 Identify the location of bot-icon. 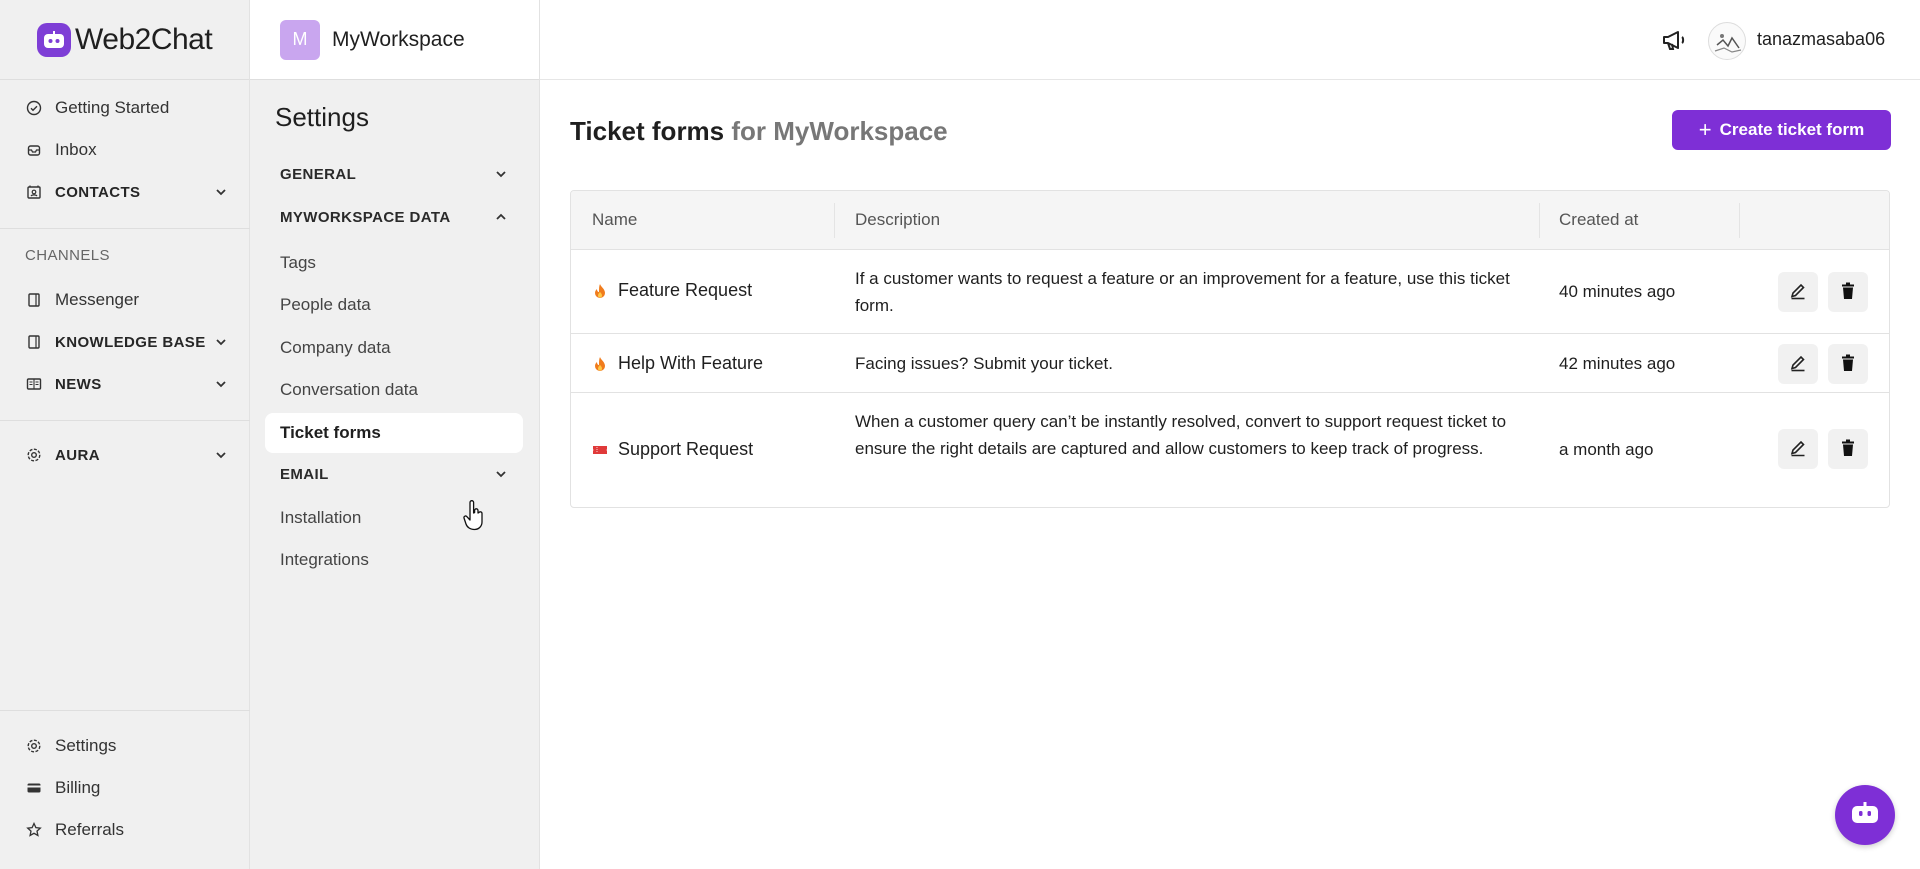
(1865, 815).